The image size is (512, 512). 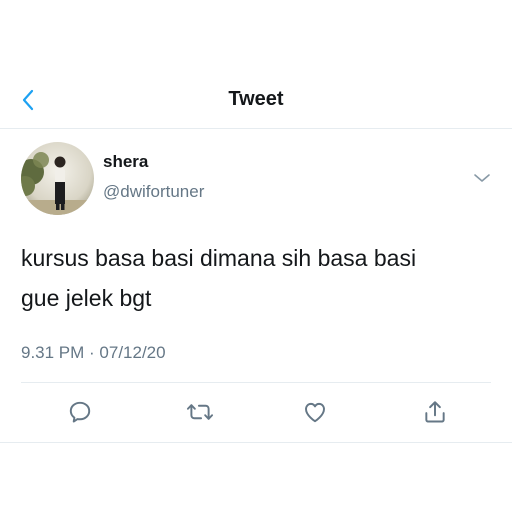 I want to click on share-icon, so click(x=435, y=412).